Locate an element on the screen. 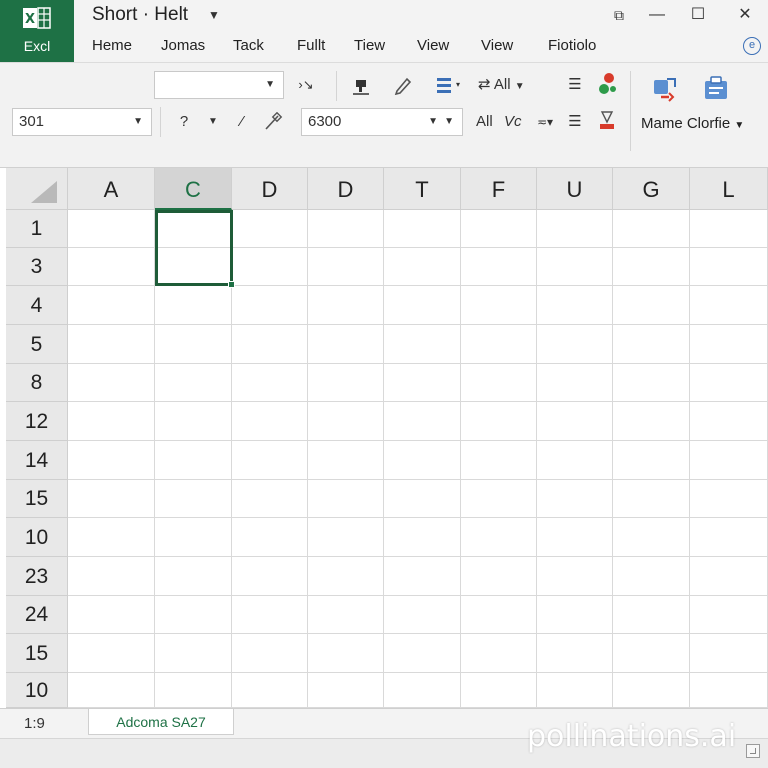  row-header: 3 is located at coordinates (37, 267).